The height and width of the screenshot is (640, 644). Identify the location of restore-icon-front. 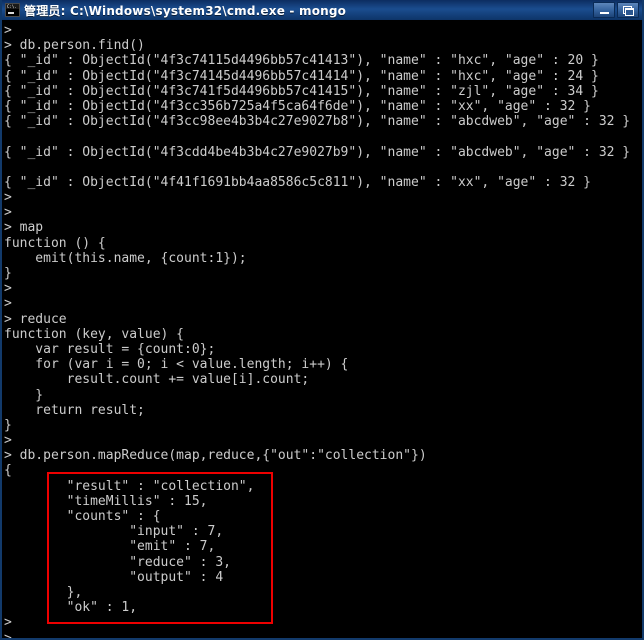
(629, 12).